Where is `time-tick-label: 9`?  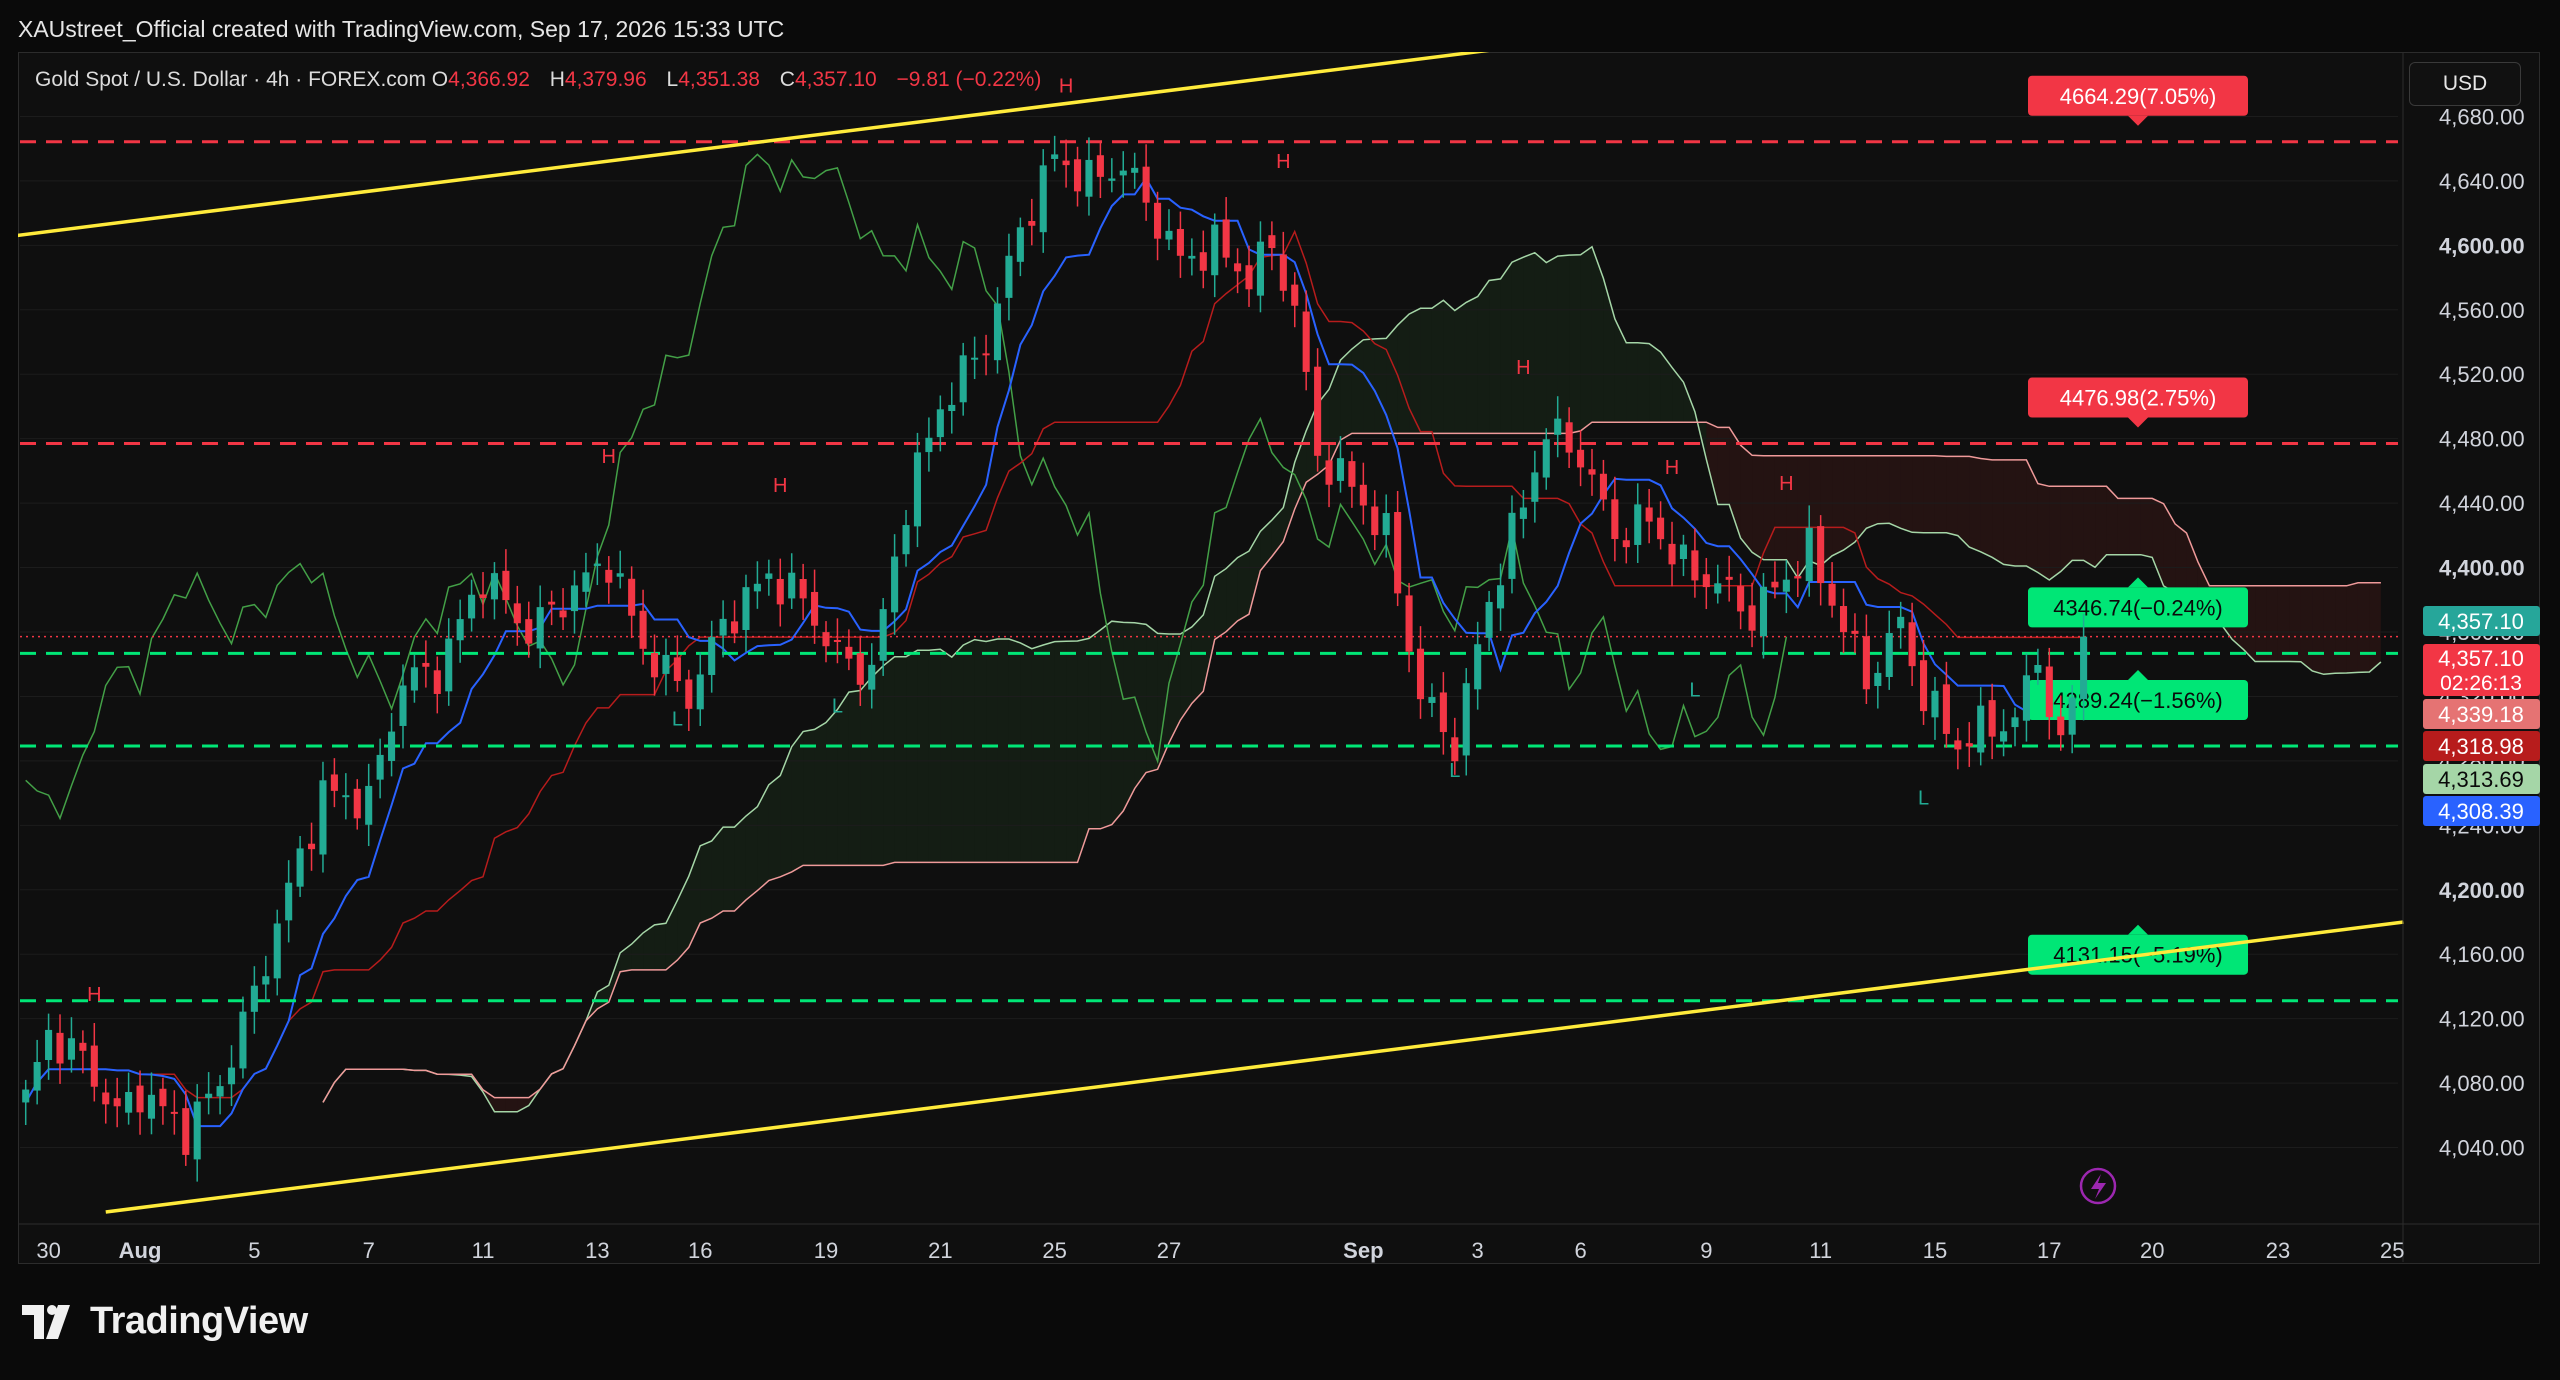 time-tick-label: 9 is located at coordinates (1706, 1250).